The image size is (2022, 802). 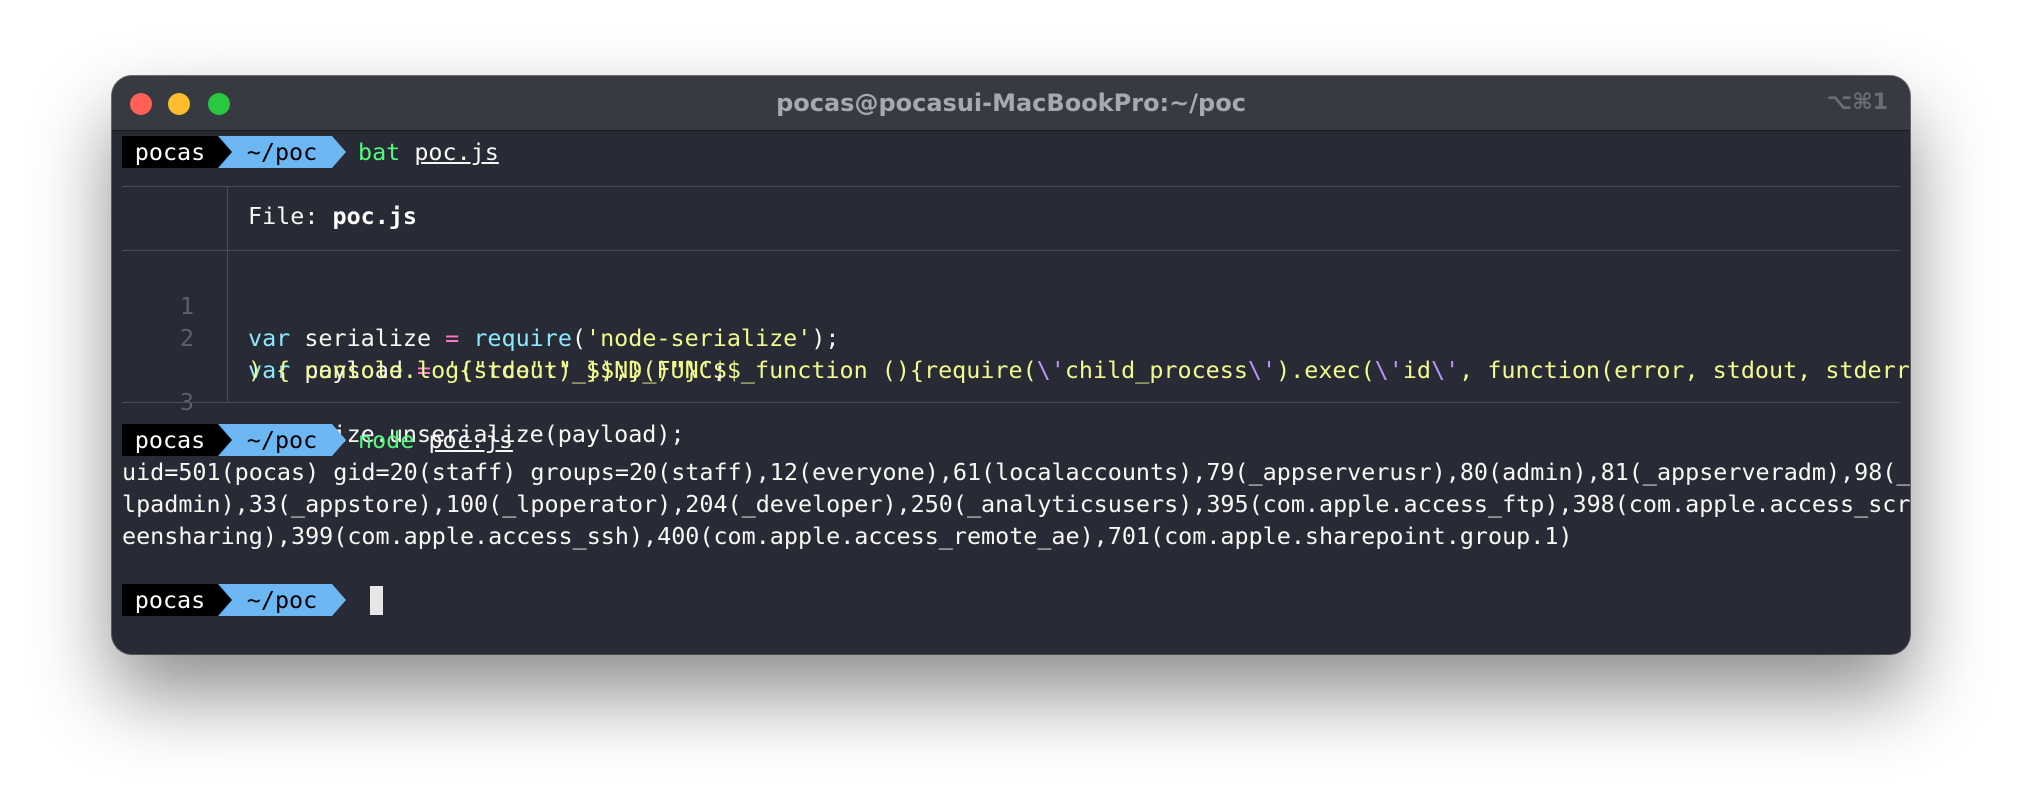 I want to click on title-bar: pocas@pocasui-MacBookPro:~/poc ⌥⌘1, so click(x=1011, y=103).